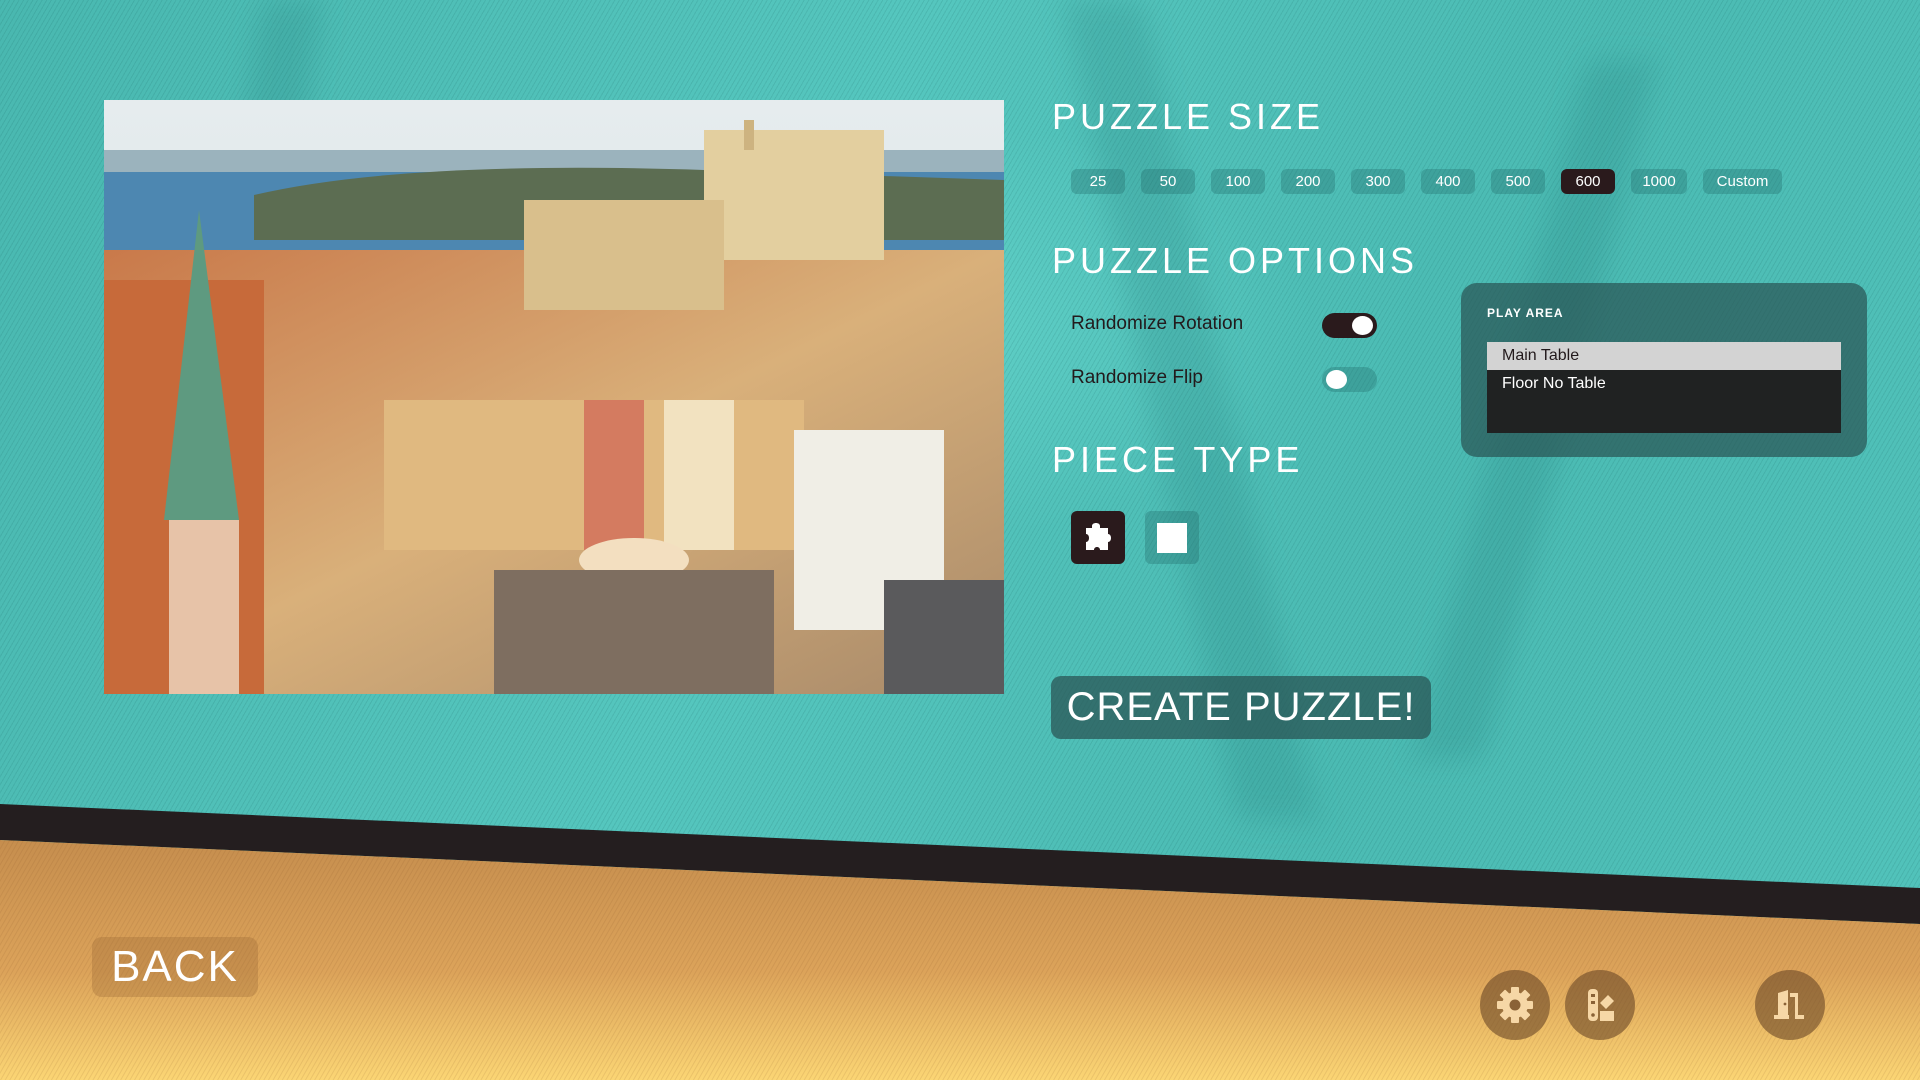 This screenshot has width=1920, height=1080. I want to click on create-puzzle-button: CREATE PUZZLE!, so click(1241, 707).